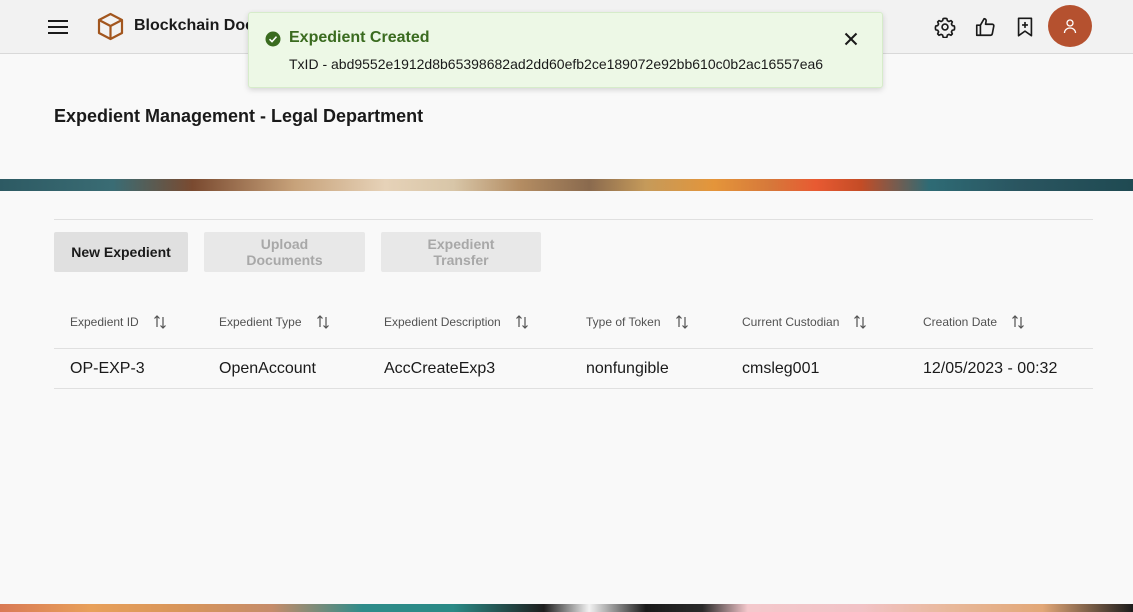 This screenshot has height=612, width=1133. I want to click on thumbs-up-button, so click(985, 27).